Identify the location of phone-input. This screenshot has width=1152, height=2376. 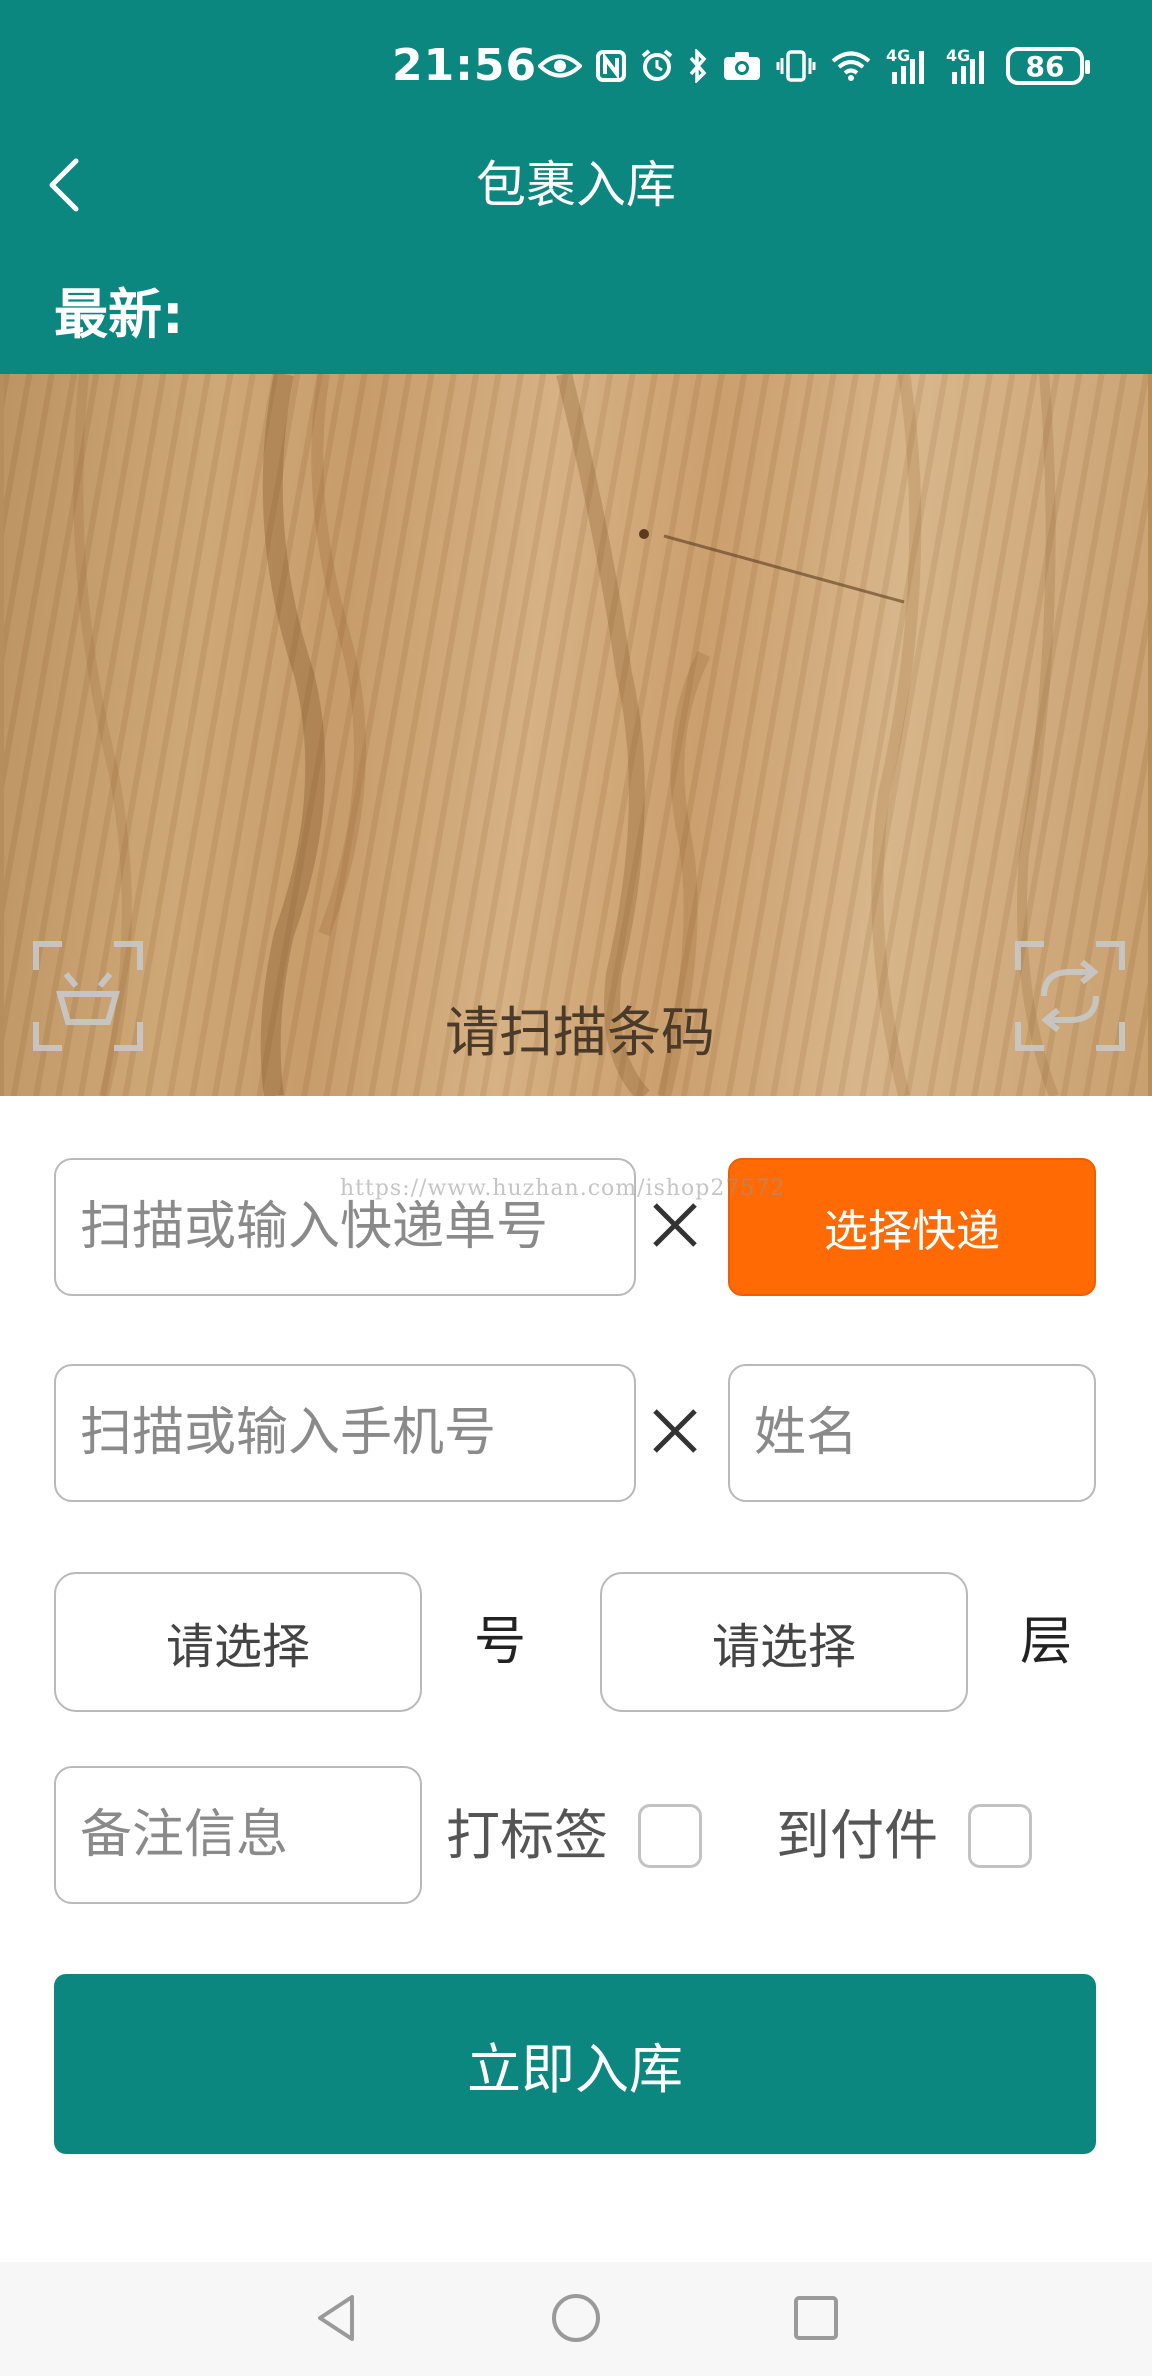
(345, 1433).